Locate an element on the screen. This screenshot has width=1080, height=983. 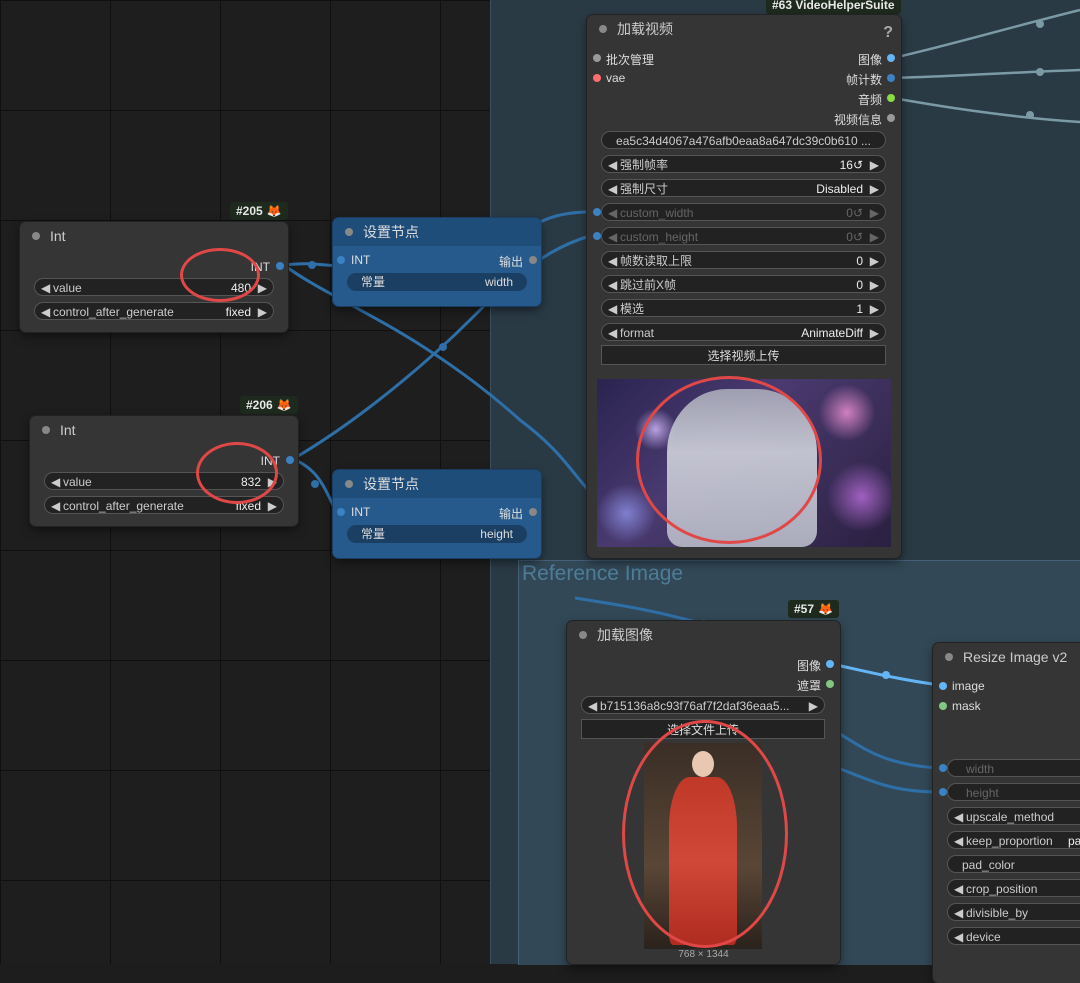
output-label: 帧计数 is located at coordinates (863, 80).